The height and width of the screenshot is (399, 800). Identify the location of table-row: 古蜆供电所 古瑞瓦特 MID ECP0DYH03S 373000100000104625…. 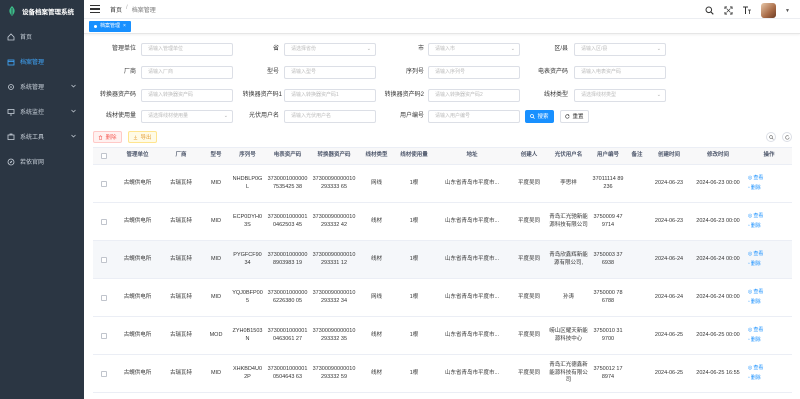
(442, 222).